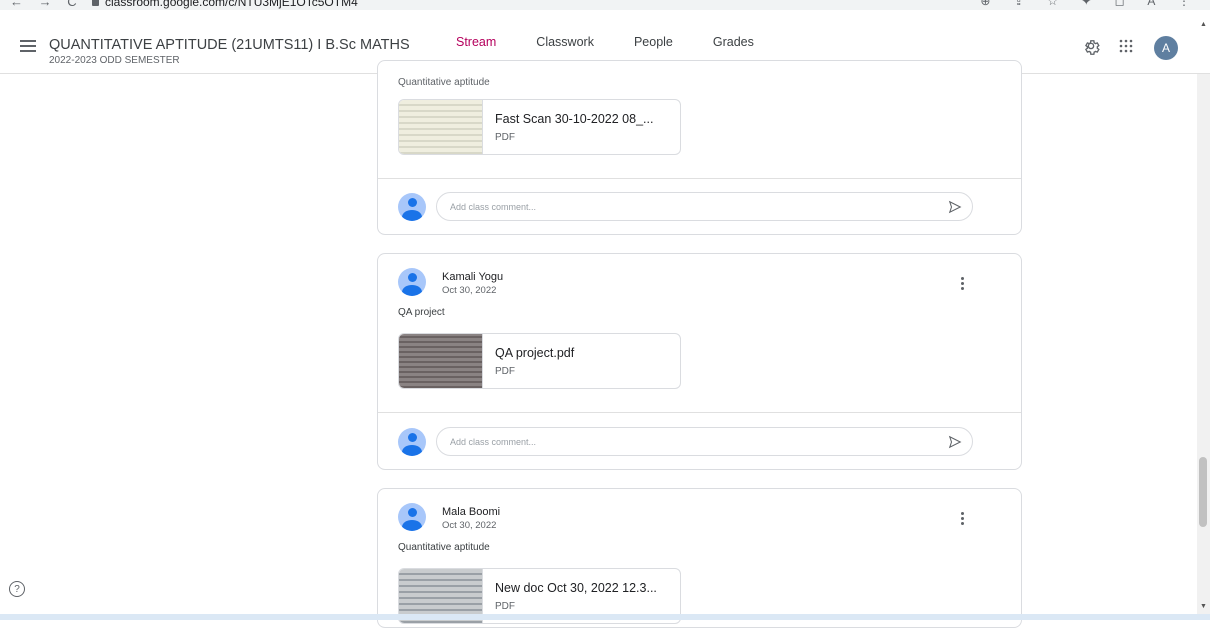  What do you see at coordinates (1091, 48) in the screenshot?
I see `settings-gear-icon` at bounding box center [1091, 48].